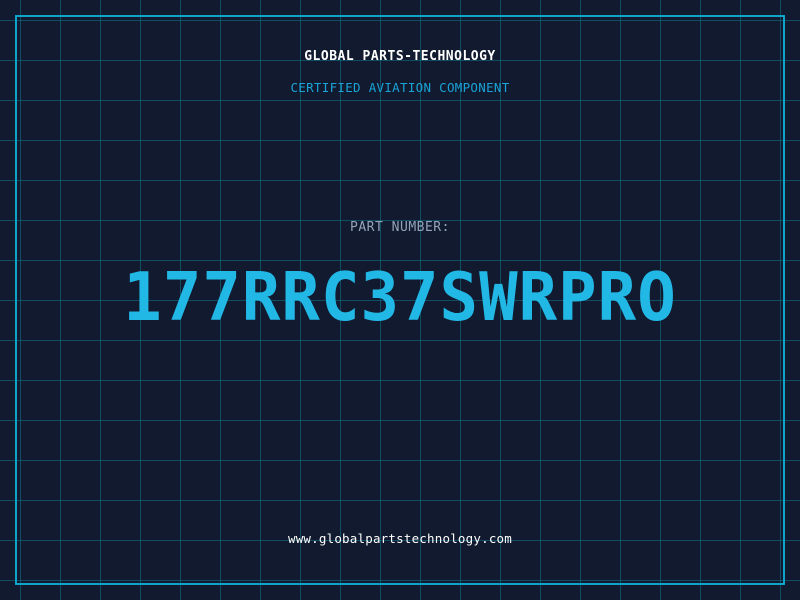 Image resolution: width=800 pixels, height=600 pixels. Describe the element at coordinates (400, 87) in the screenshot. I see `certification-subtitle: CERTIFIED AVIATION COMPONENT` at that location.